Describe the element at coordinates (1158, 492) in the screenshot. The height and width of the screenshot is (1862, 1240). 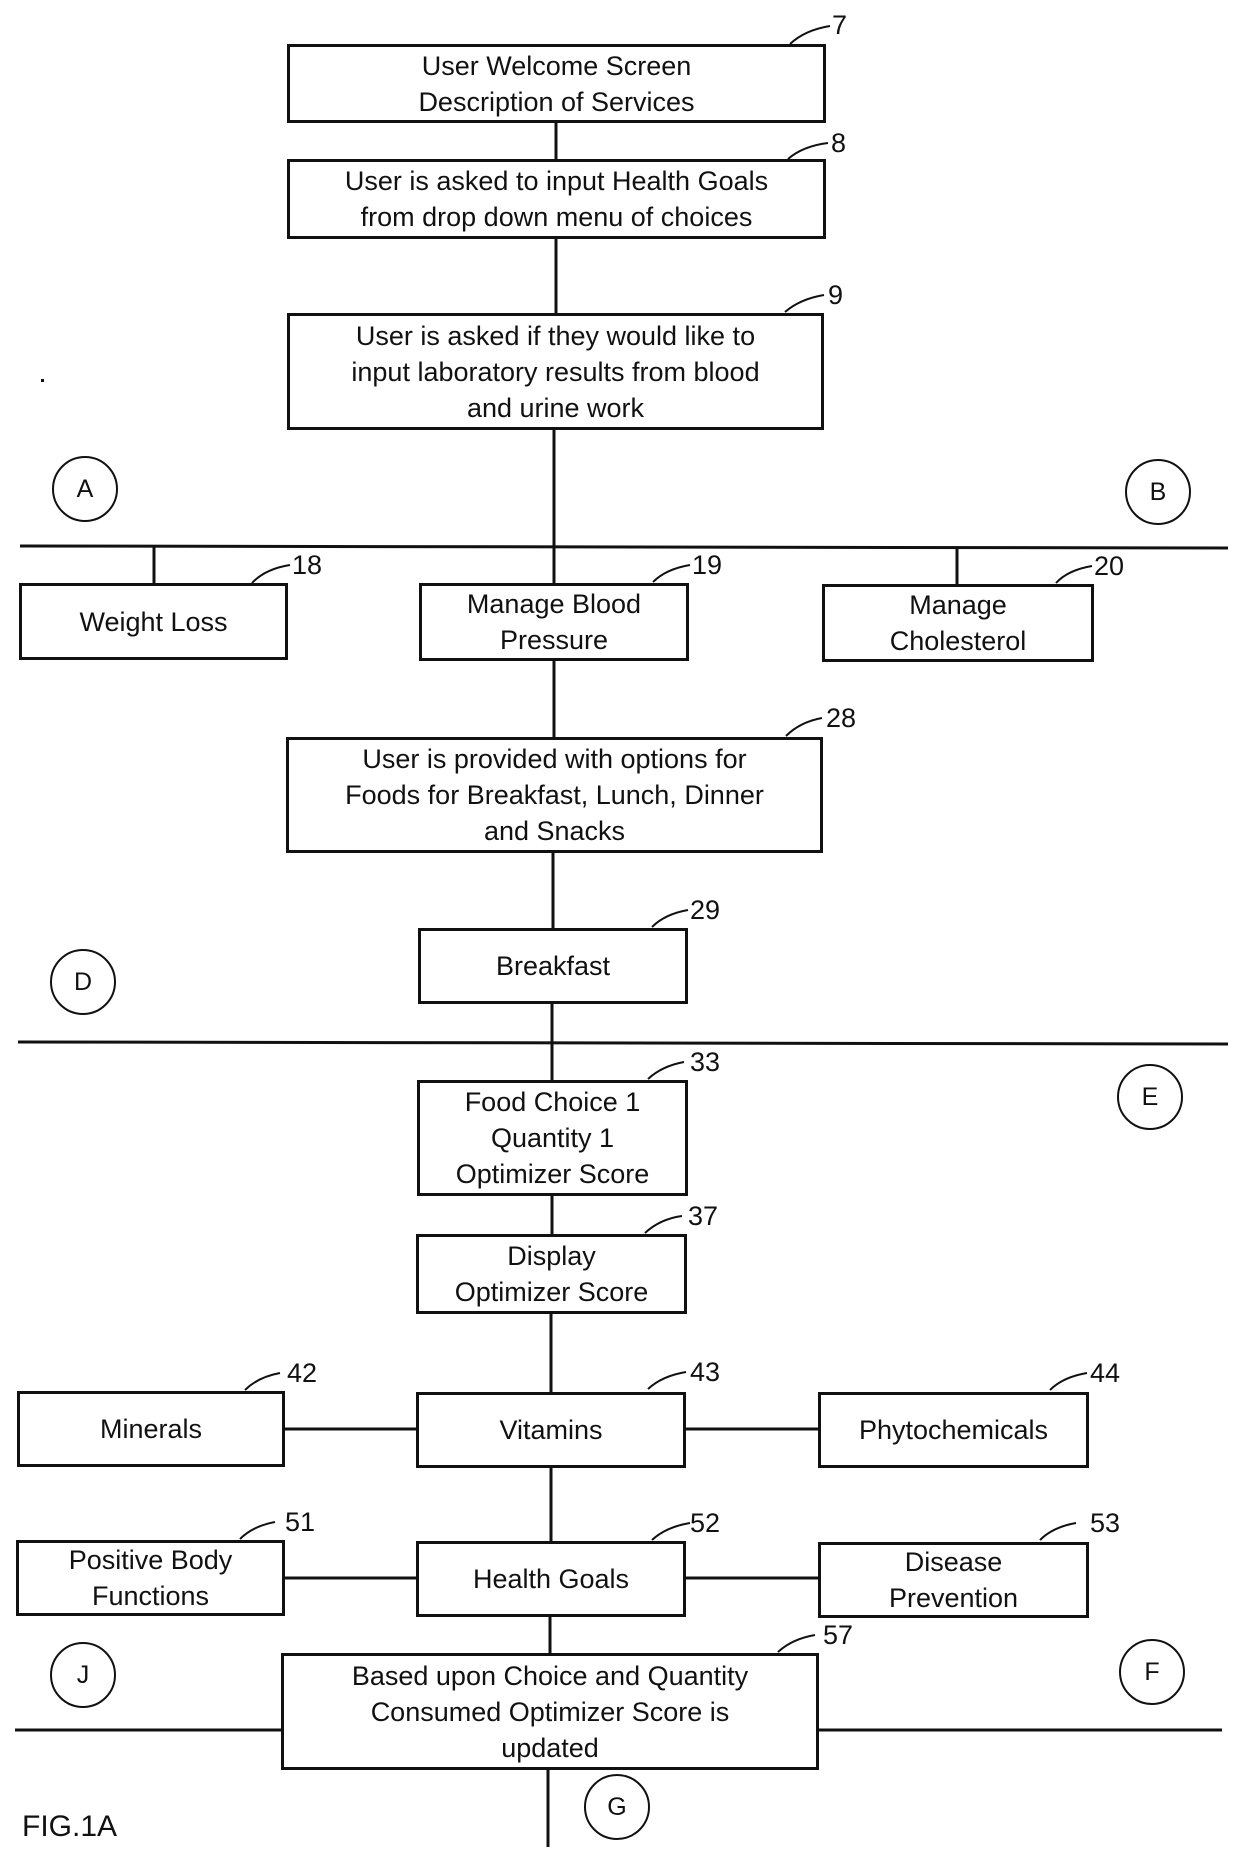
I see `connector-b: B` at that location.